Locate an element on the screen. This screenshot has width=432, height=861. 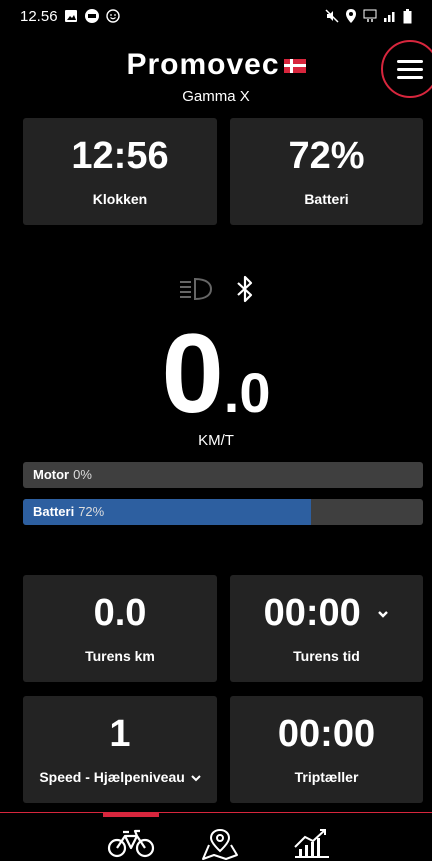
brand-logo: Promovec is located at coordinates (216, 65).